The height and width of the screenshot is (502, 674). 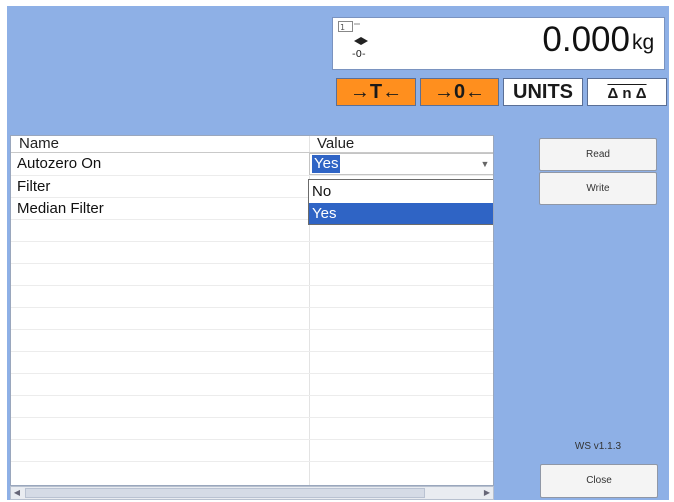 I want to click on combobox-selected-value: Yes, so click(x=326, y=164).